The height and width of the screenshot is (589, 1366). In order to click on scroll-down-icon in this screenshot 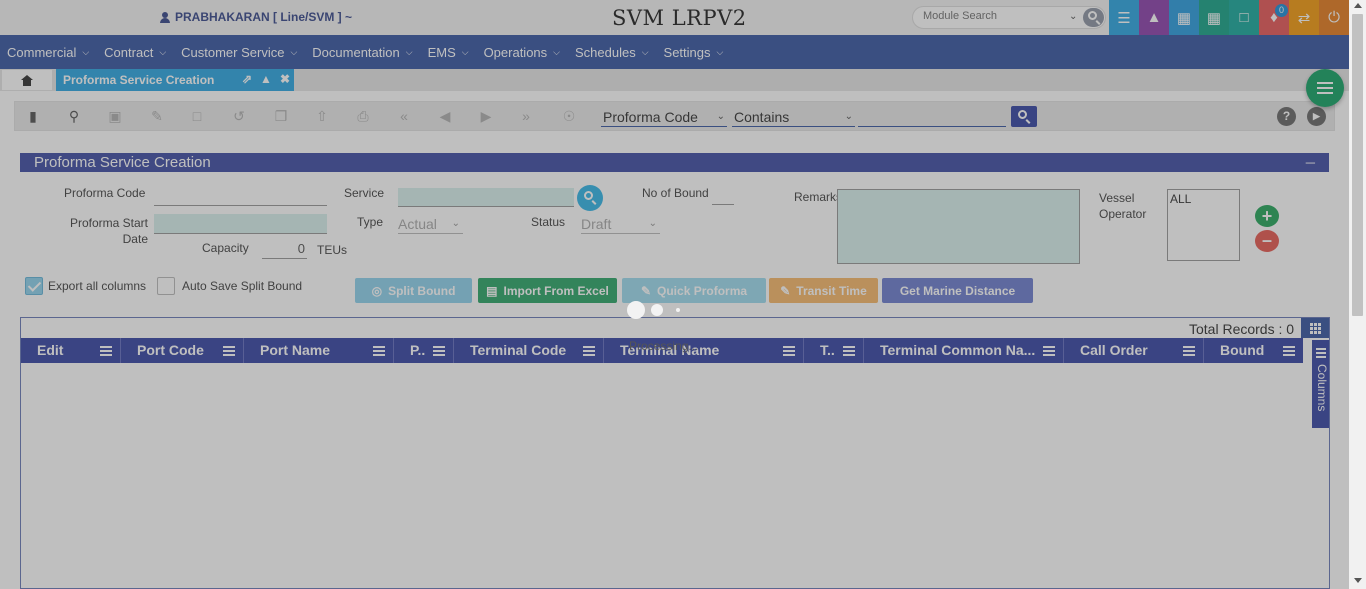, I will do `click(1358, 580)`.